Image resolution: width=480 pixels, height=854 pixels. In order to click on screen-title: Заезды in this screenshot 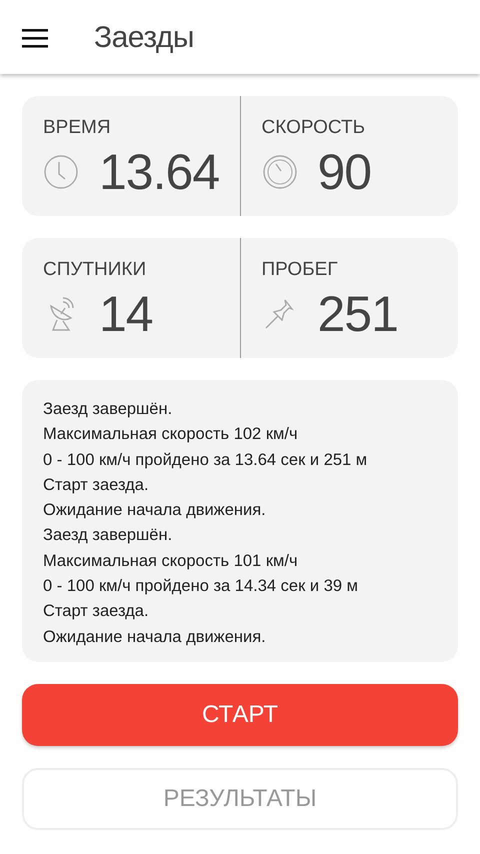, I will do `click(144, 38)`.